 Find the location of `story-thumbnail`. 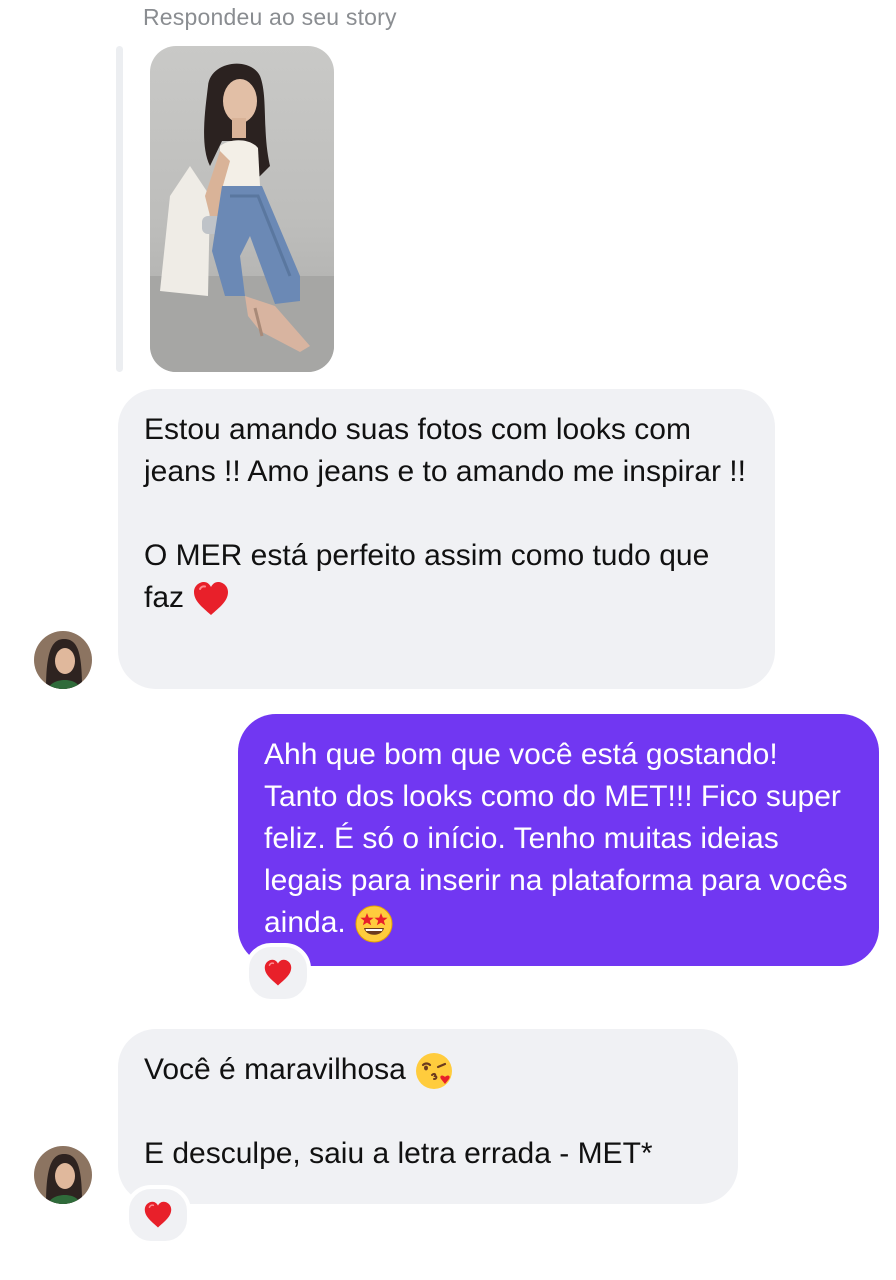

story-thumbnail is located at coordinates (242, 209).